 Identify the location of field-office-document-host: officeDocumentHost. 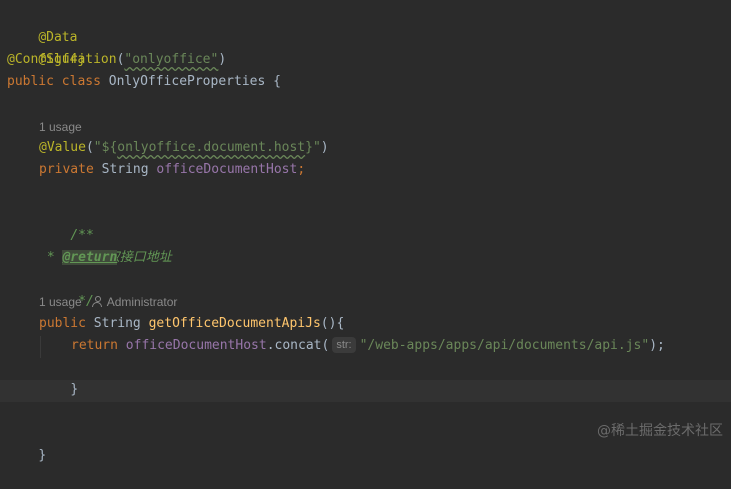
(227, 169).